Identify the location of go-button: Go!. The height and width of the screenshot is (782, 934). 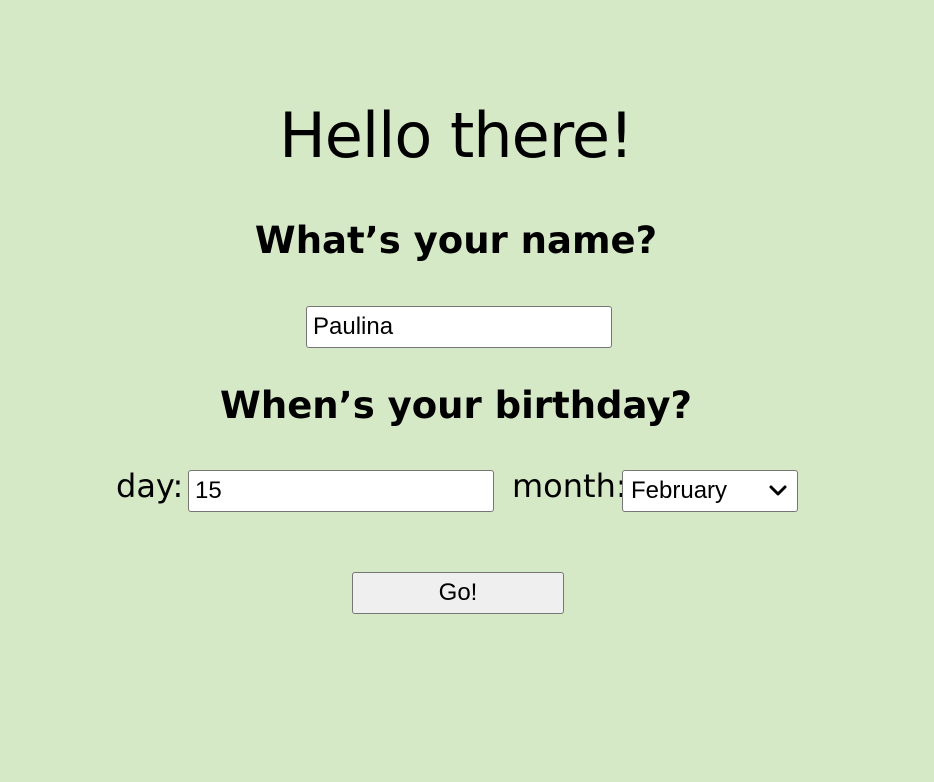
(458, 593).